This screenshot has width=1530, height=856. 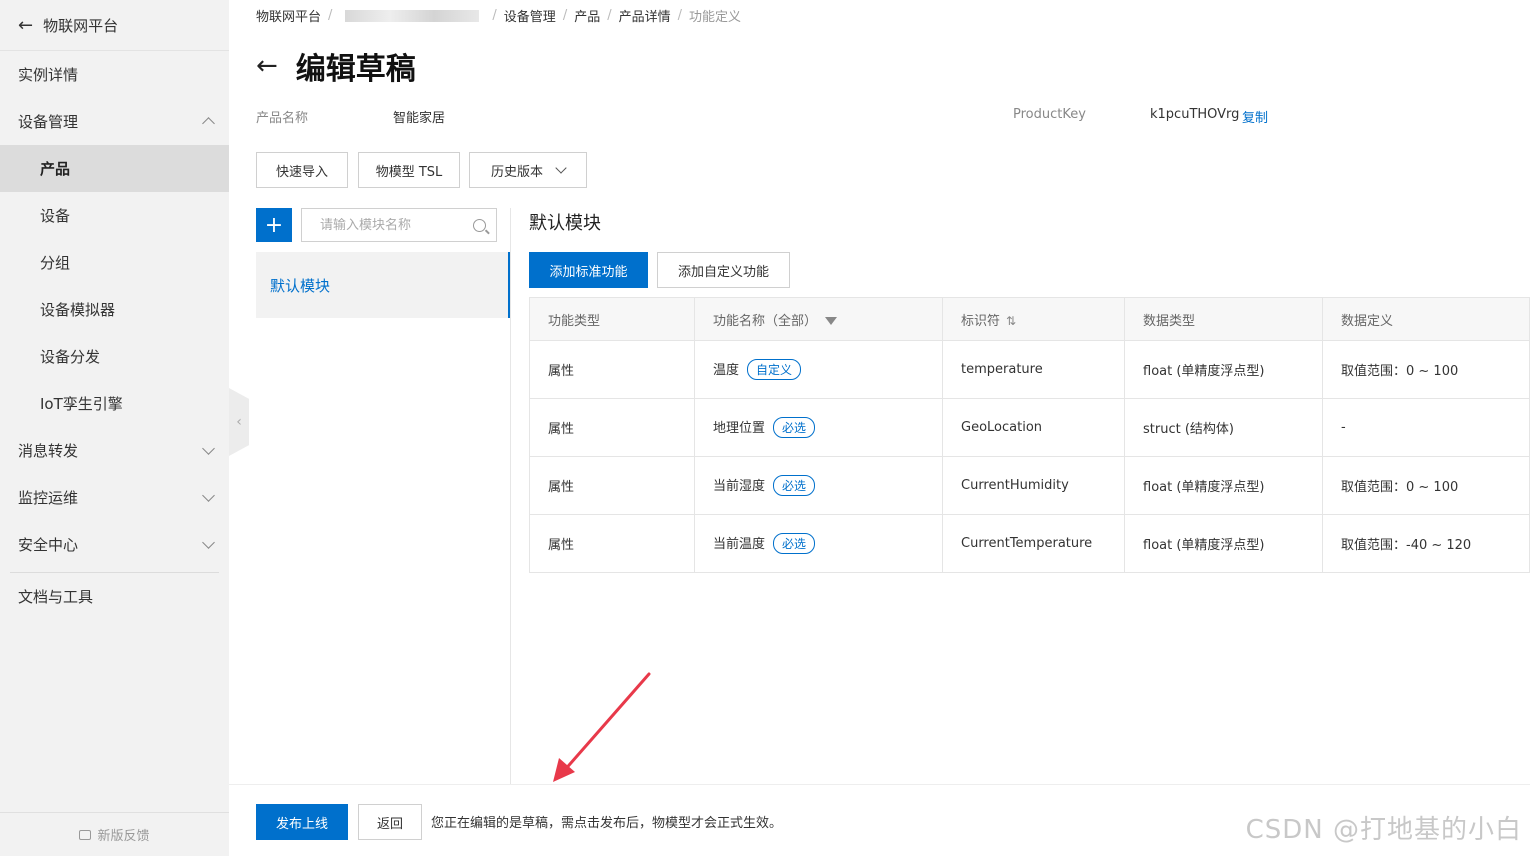 I want to click on sidebar-title: 物联网平台, so click(x=81, y=25).